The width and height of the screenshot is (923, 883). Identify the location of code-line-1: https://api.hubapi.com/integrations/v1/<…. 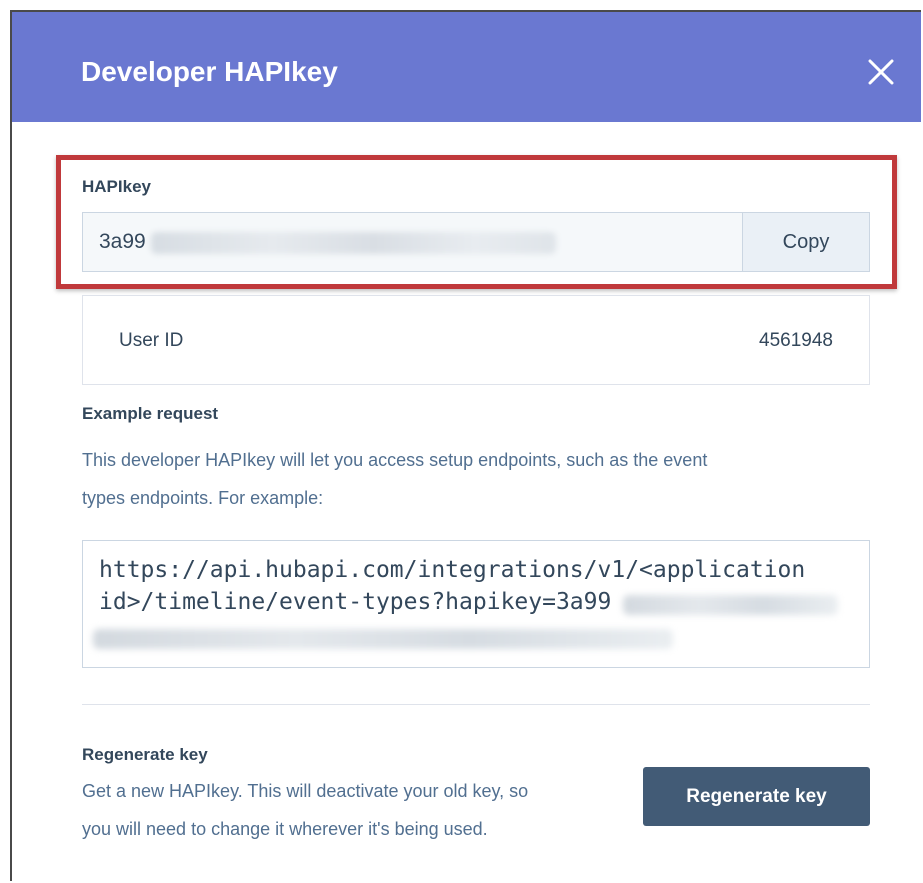
(452, 570).